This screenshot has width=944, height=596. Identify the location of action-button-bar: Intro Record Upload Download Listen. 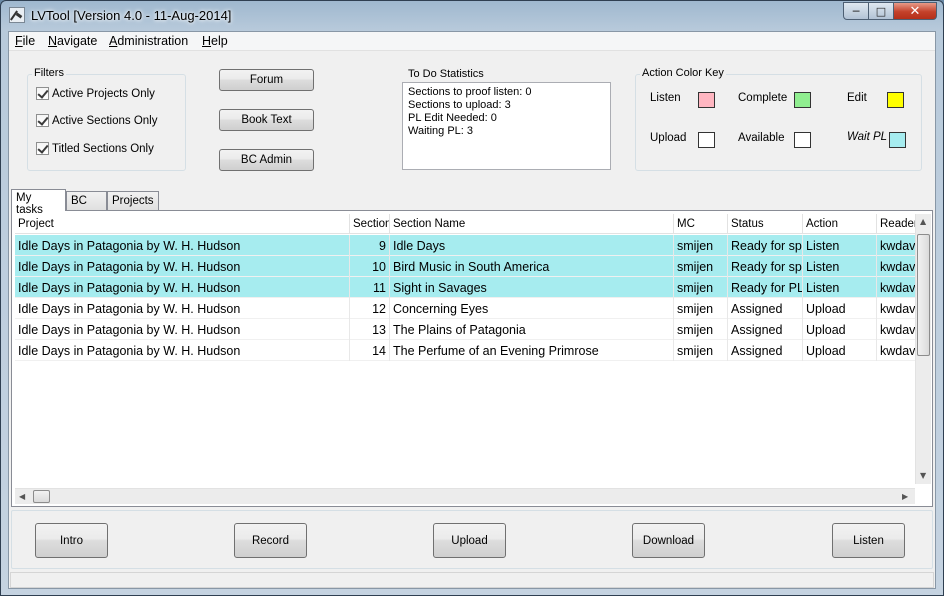
(472, 539).